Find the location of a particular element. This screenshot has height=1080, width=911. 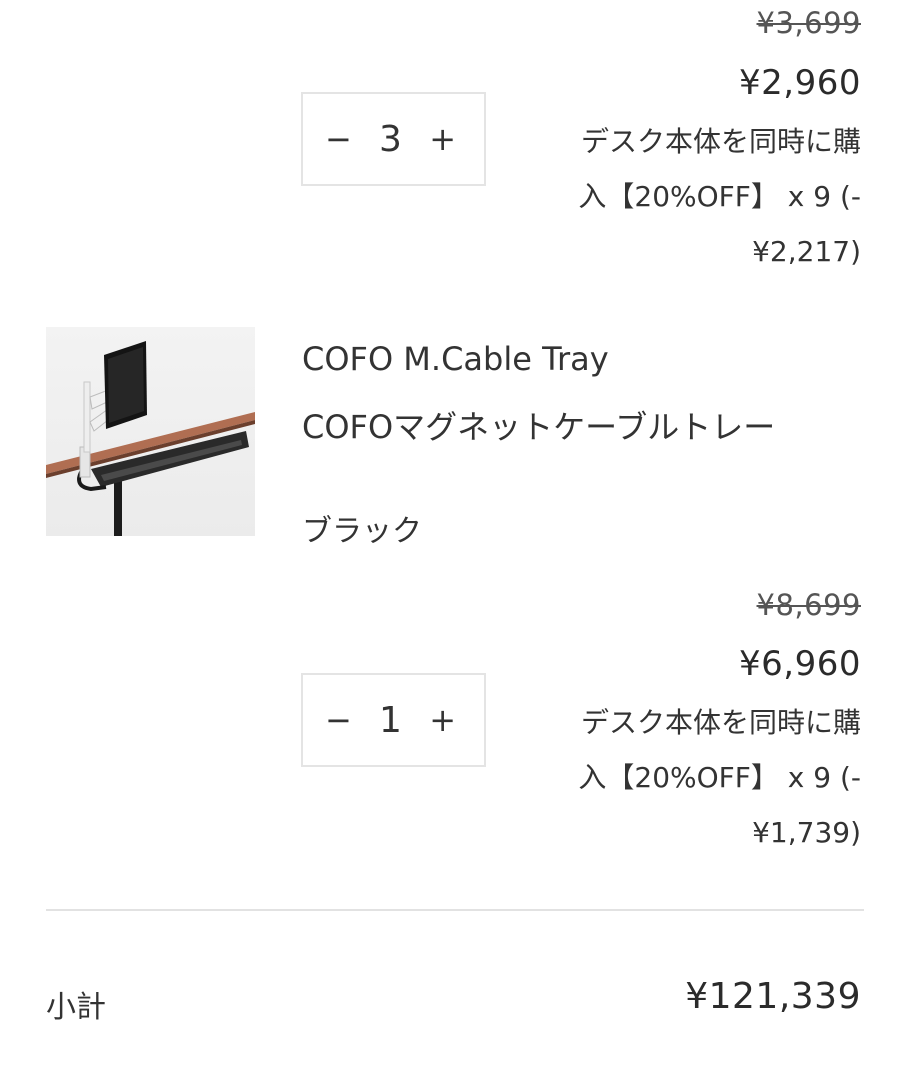

discount-line: ¥2,217) is located at coordinates (806, 251).